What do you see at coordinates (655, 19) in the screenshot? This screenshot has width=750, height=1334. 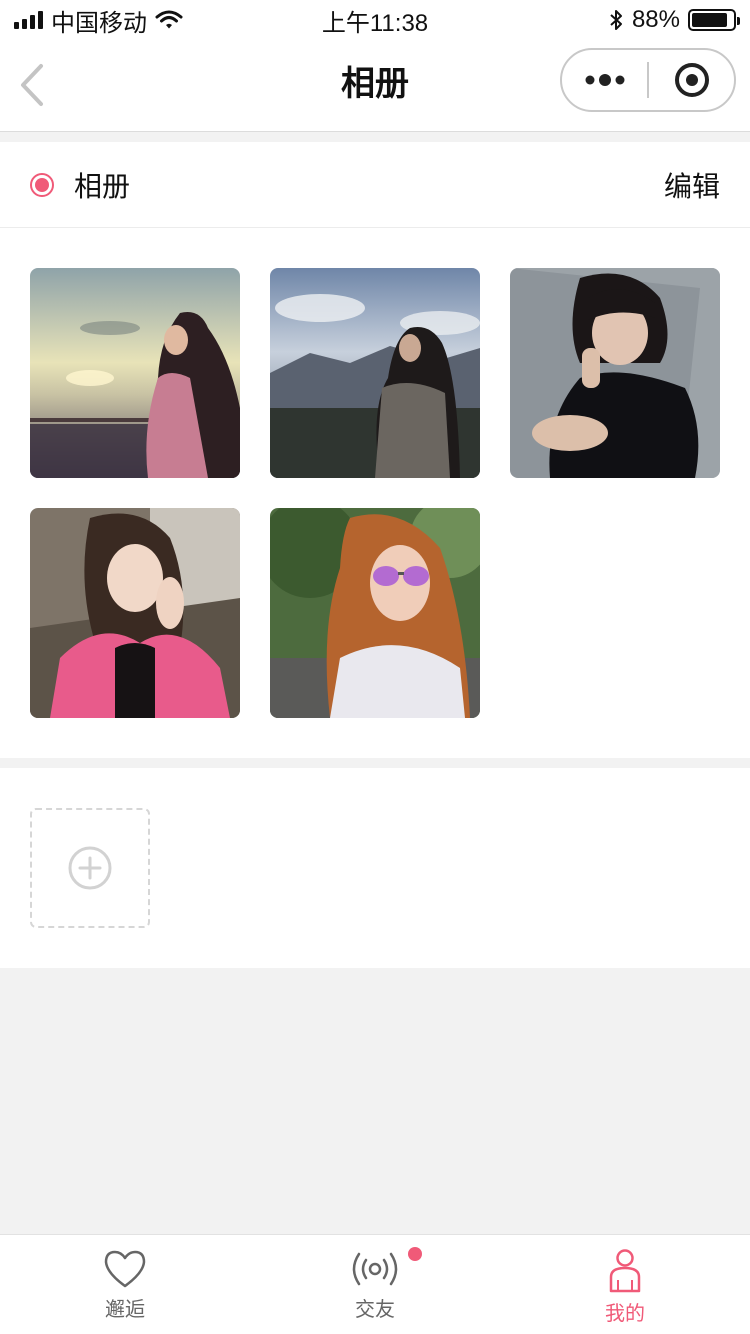 I see `battery-percent: 88%` at bounding box center [655, 19].